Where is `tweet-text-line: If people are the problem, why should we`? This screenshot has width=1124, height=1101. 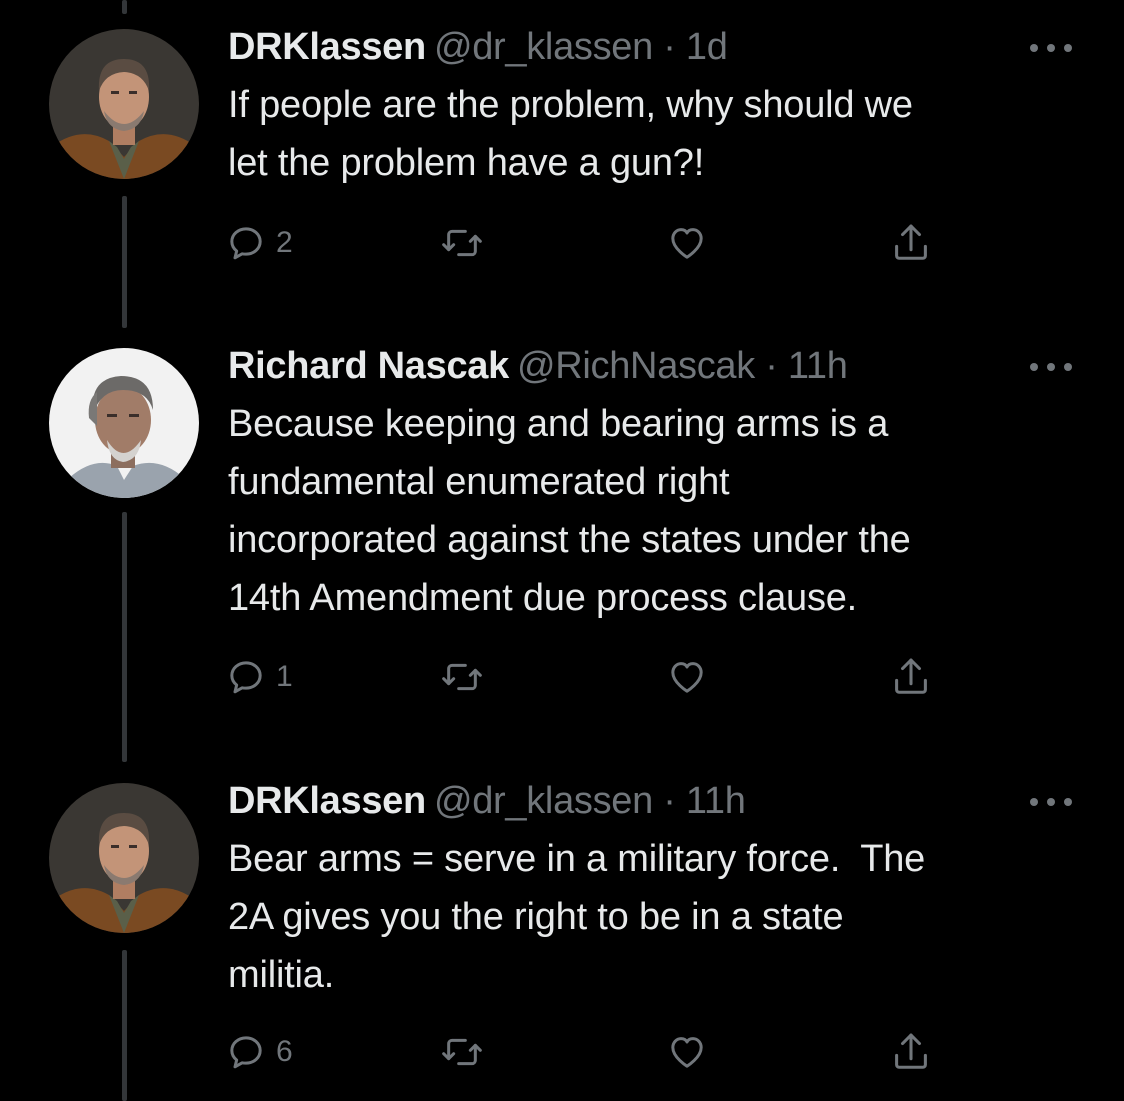 tweet-text-line: If people are the problem, why should we is located at coordinates (570, 105).